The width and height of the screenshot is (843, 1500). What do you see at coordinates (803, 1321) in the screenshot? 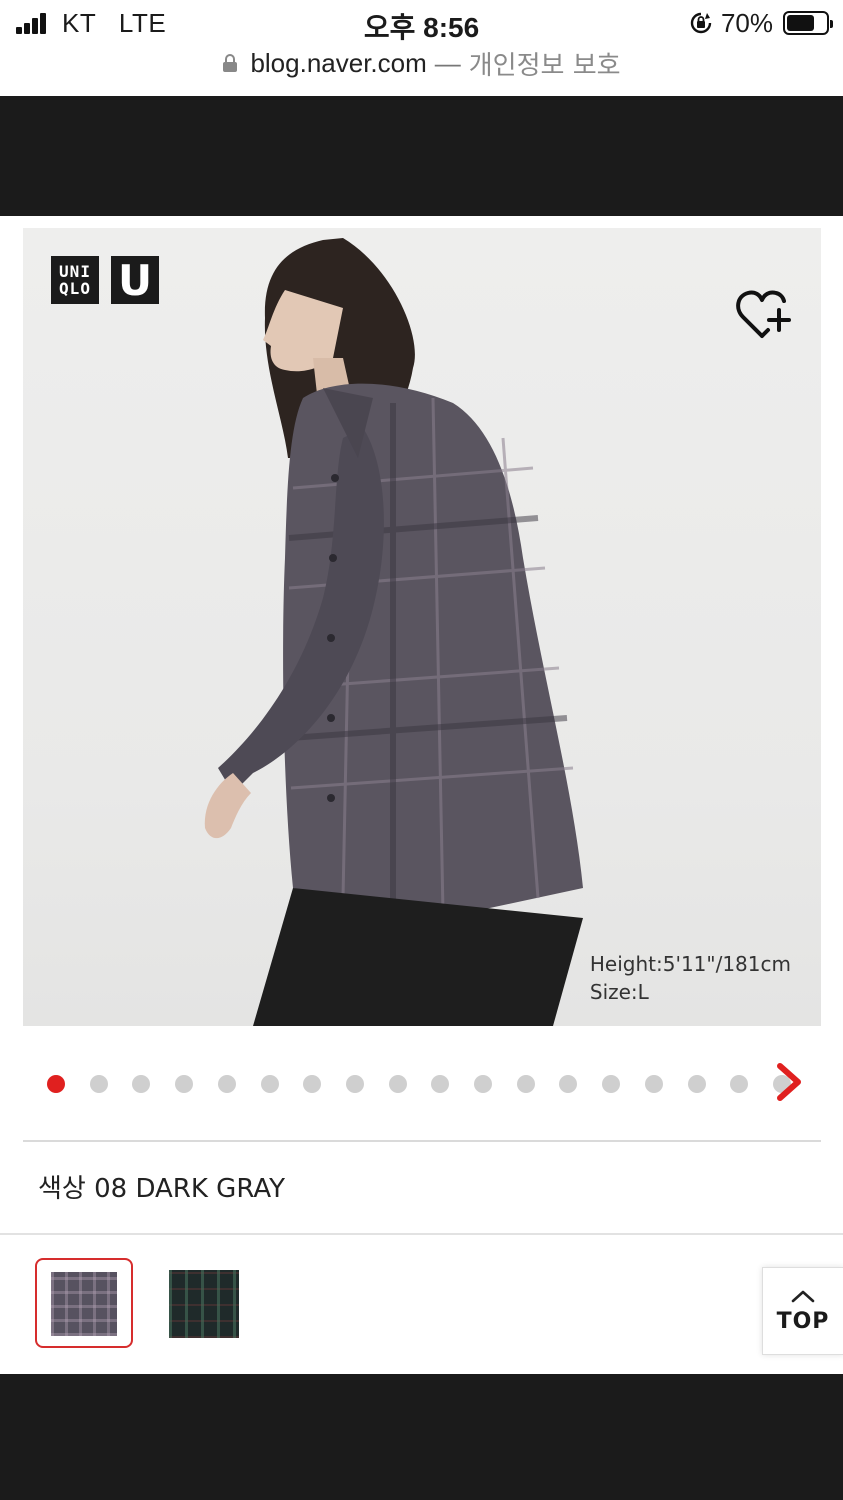
I see `top-button-label: TOP` at bounding box center [803, 1321].